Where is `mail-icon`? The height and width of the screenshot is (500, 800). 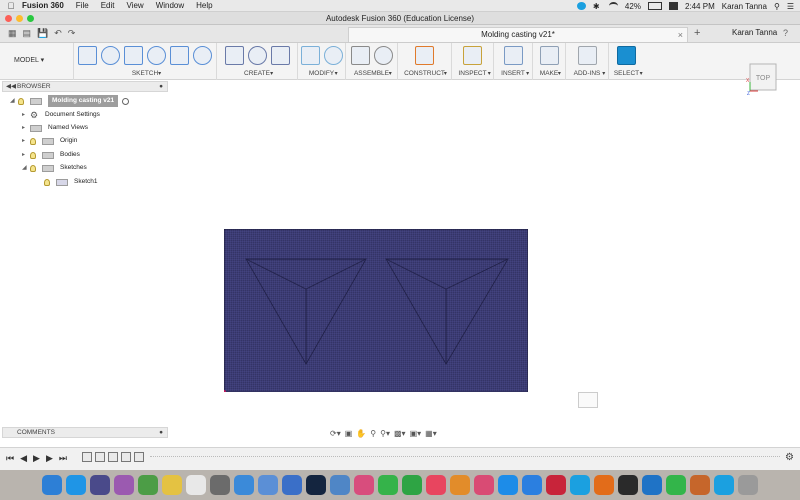
mail-icon is located at coordinates (292, 485).